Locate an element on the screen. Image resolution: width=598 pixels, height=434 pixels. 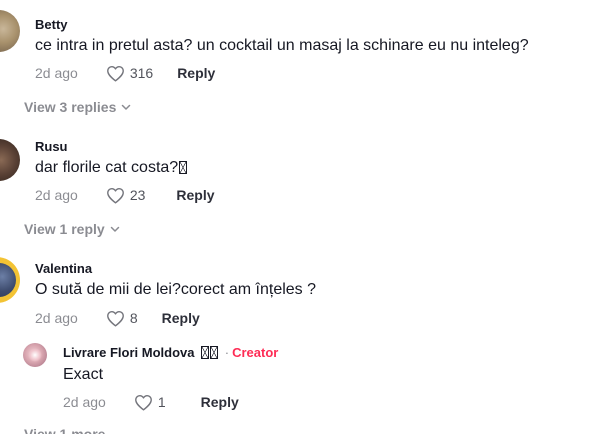
view-more-replies-button: View 1 more is located at coordinates (64, 430).